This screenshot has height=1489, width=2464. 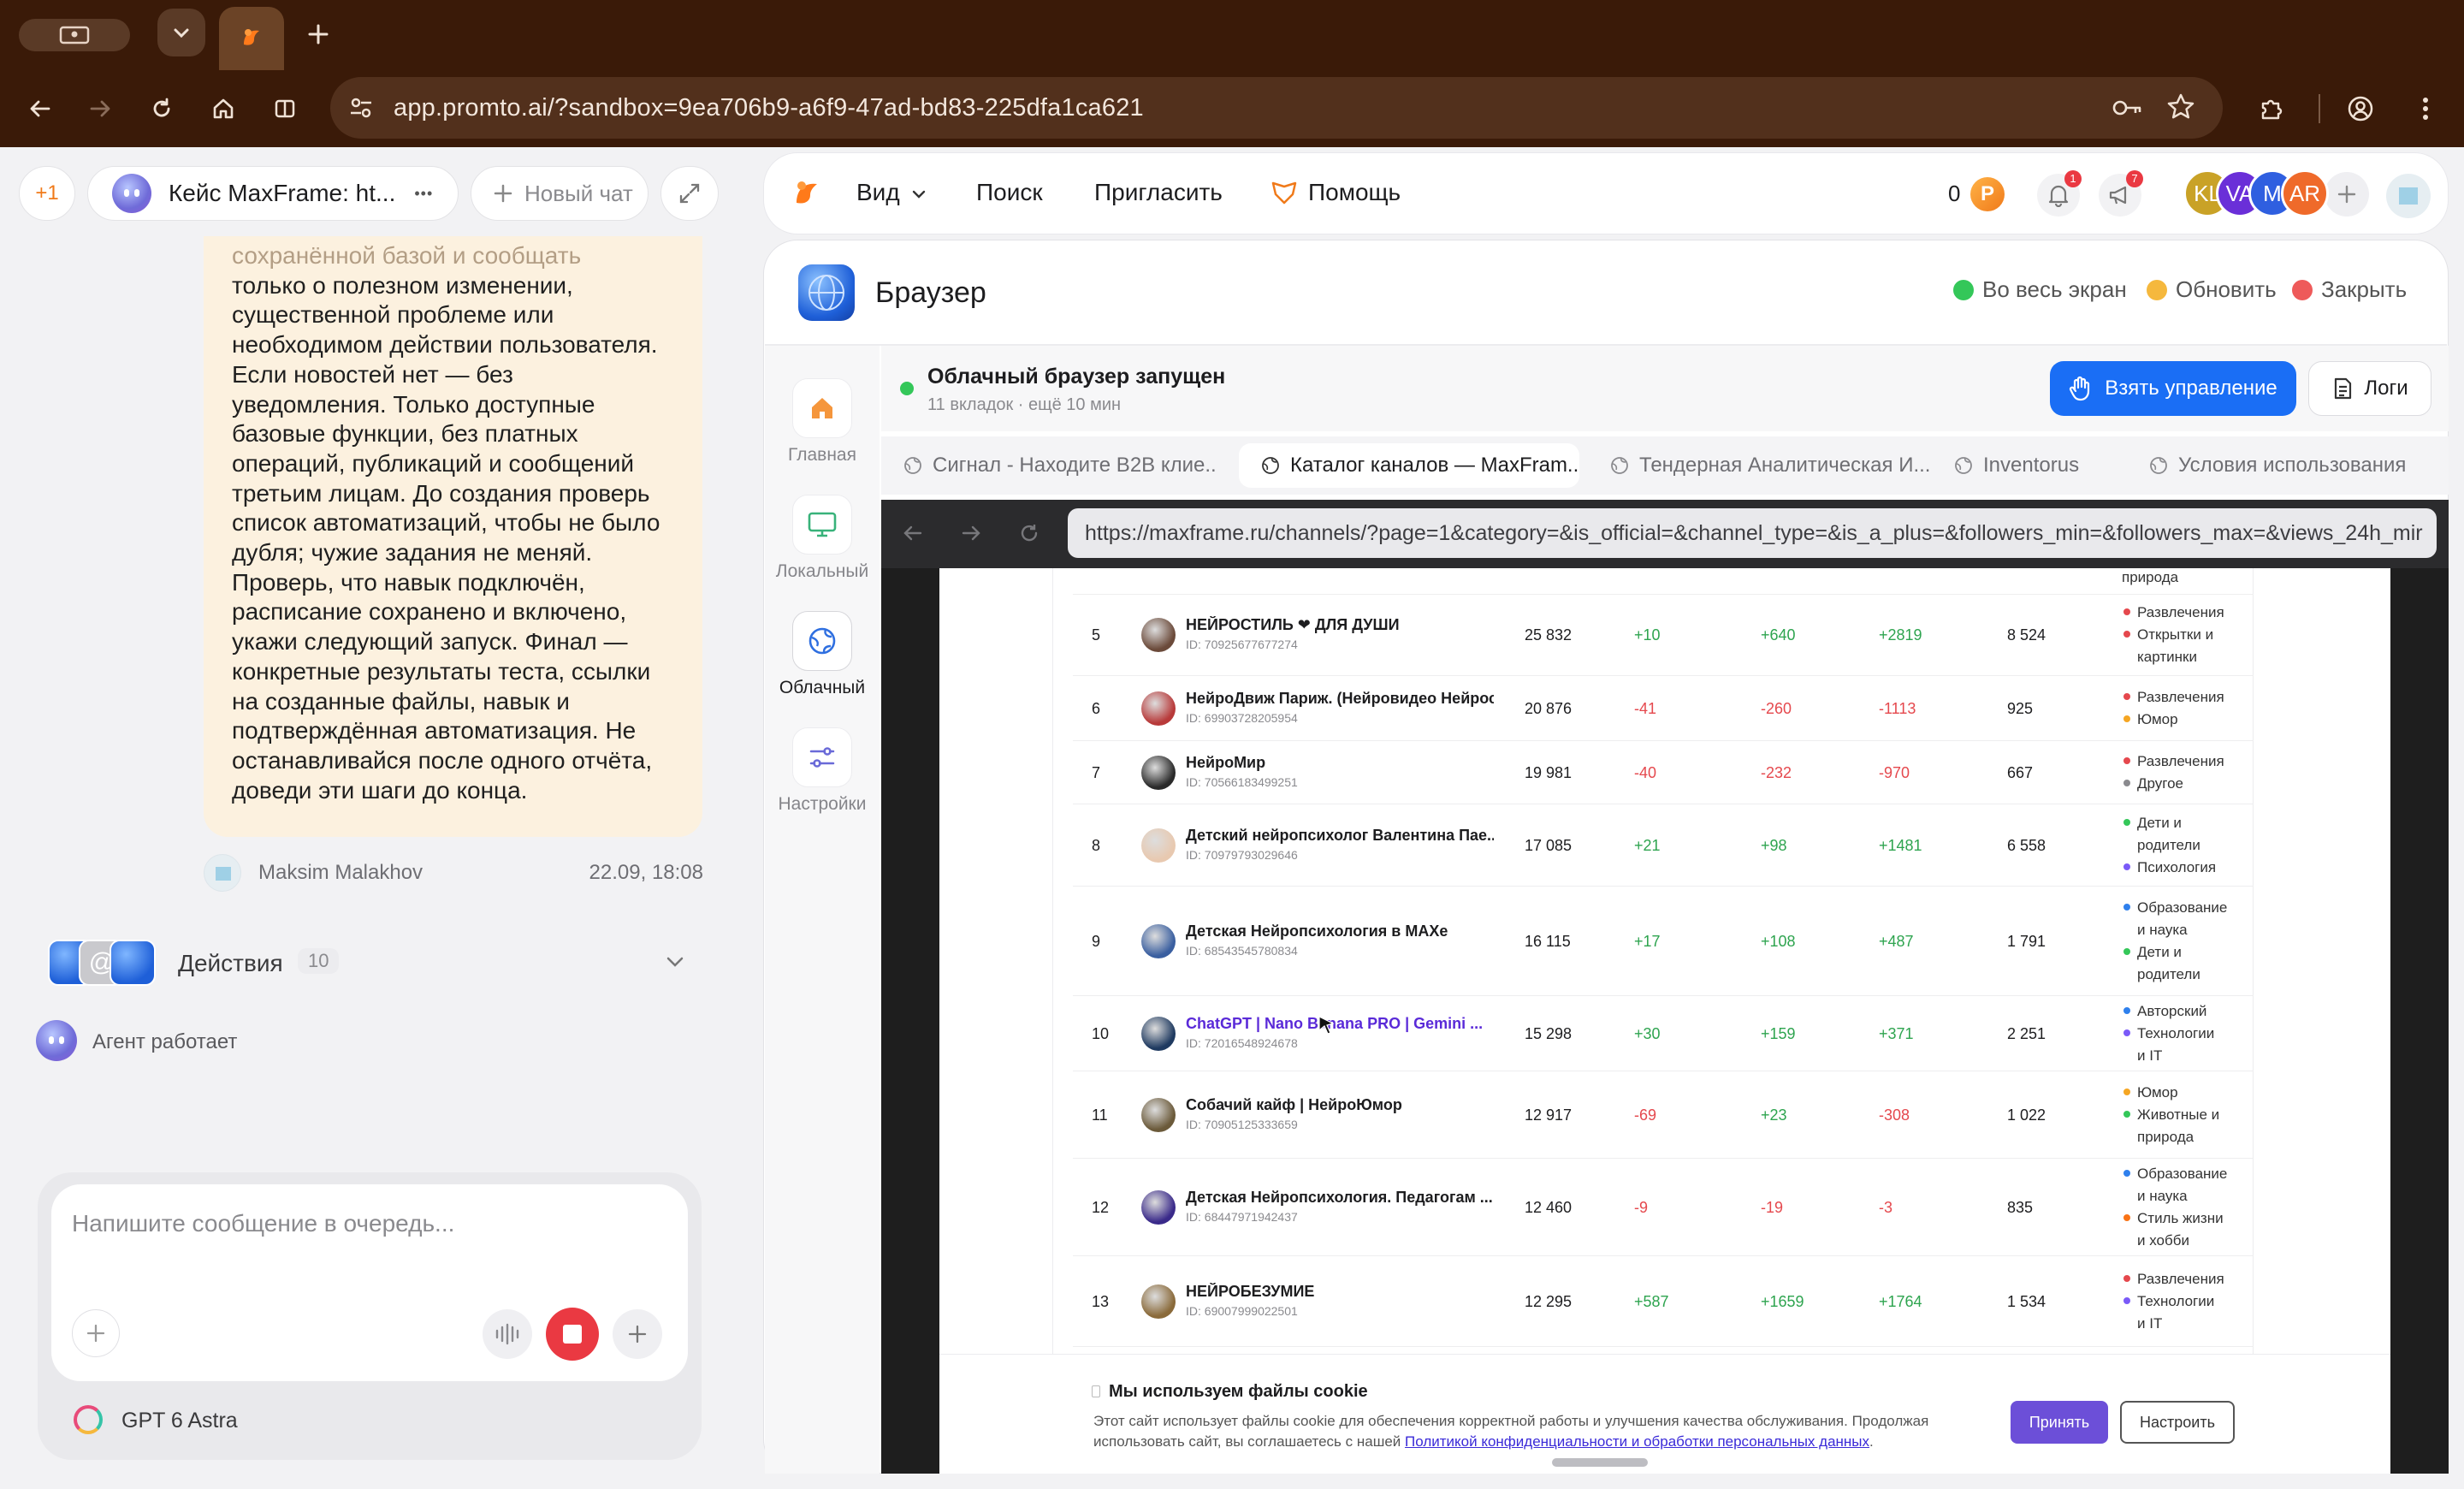 What do you see at coordinates (371, 963) in the screenshot?
I see `actions-row: @ Действия 10` at bounding box center [371, 963].